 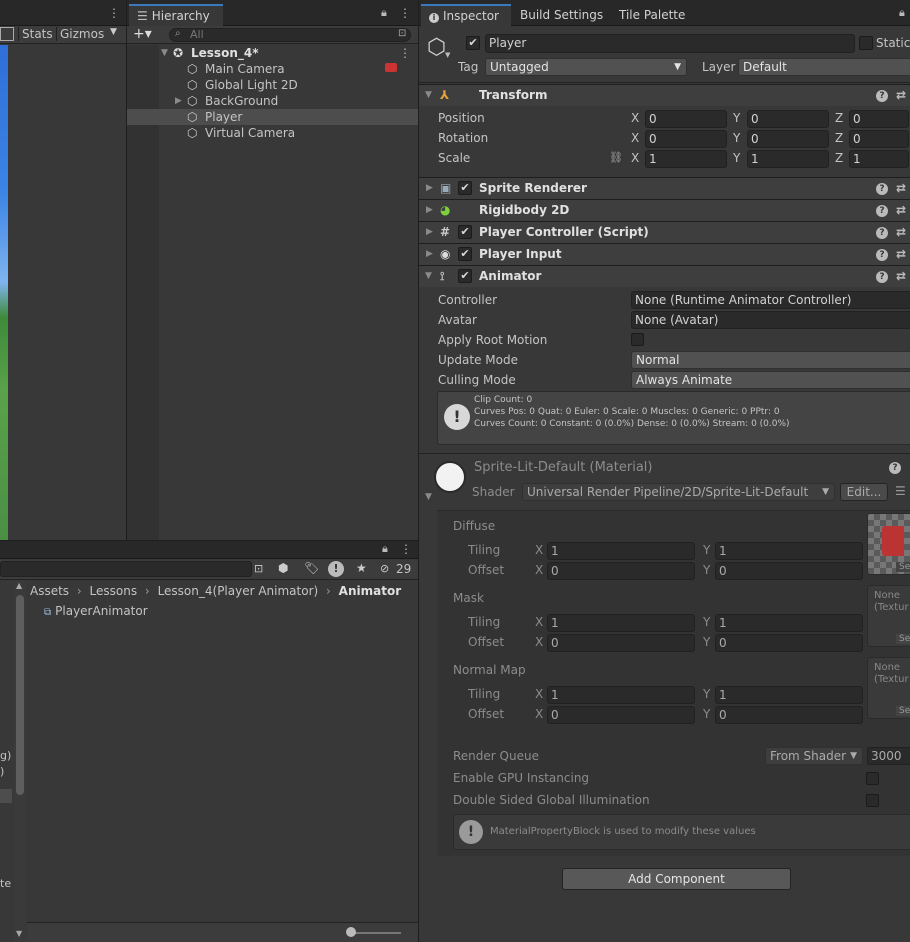 What do you see at coordinates (311, 568) in the screenshot?
I see `tag-icon: 🏷︎` at bounding box center [311, 568].